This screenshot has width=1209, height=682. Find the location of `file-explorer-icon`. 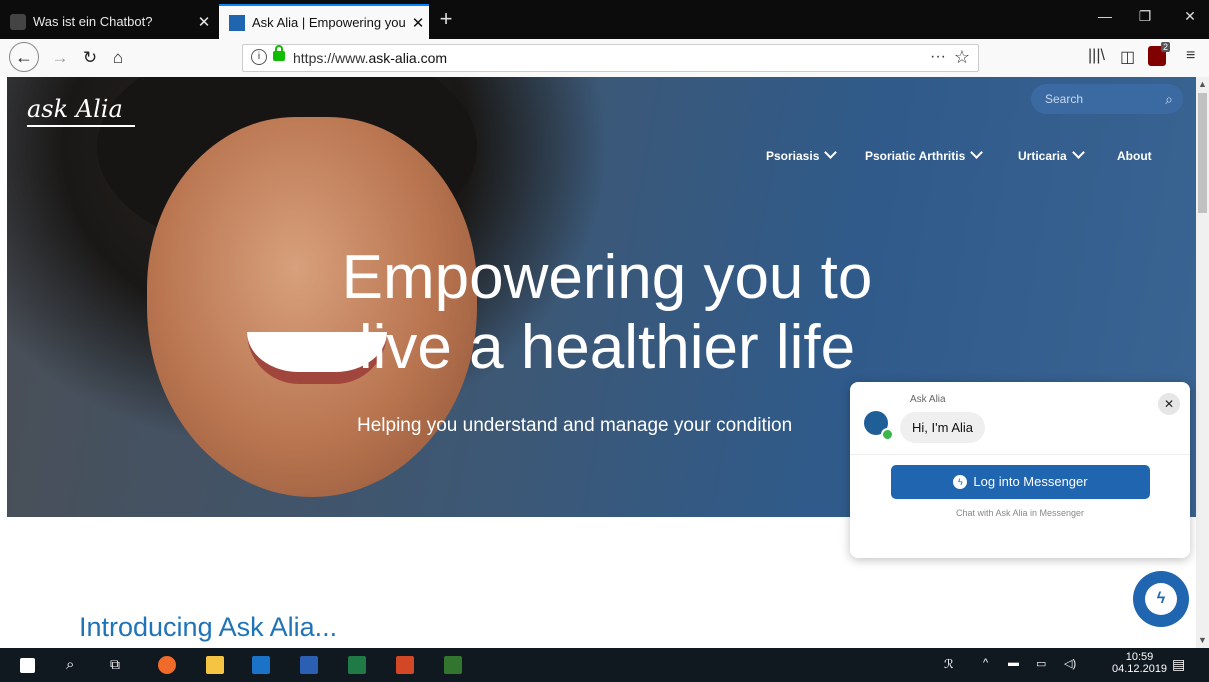

file-explorer-icon is located at coordinates (215, 665).